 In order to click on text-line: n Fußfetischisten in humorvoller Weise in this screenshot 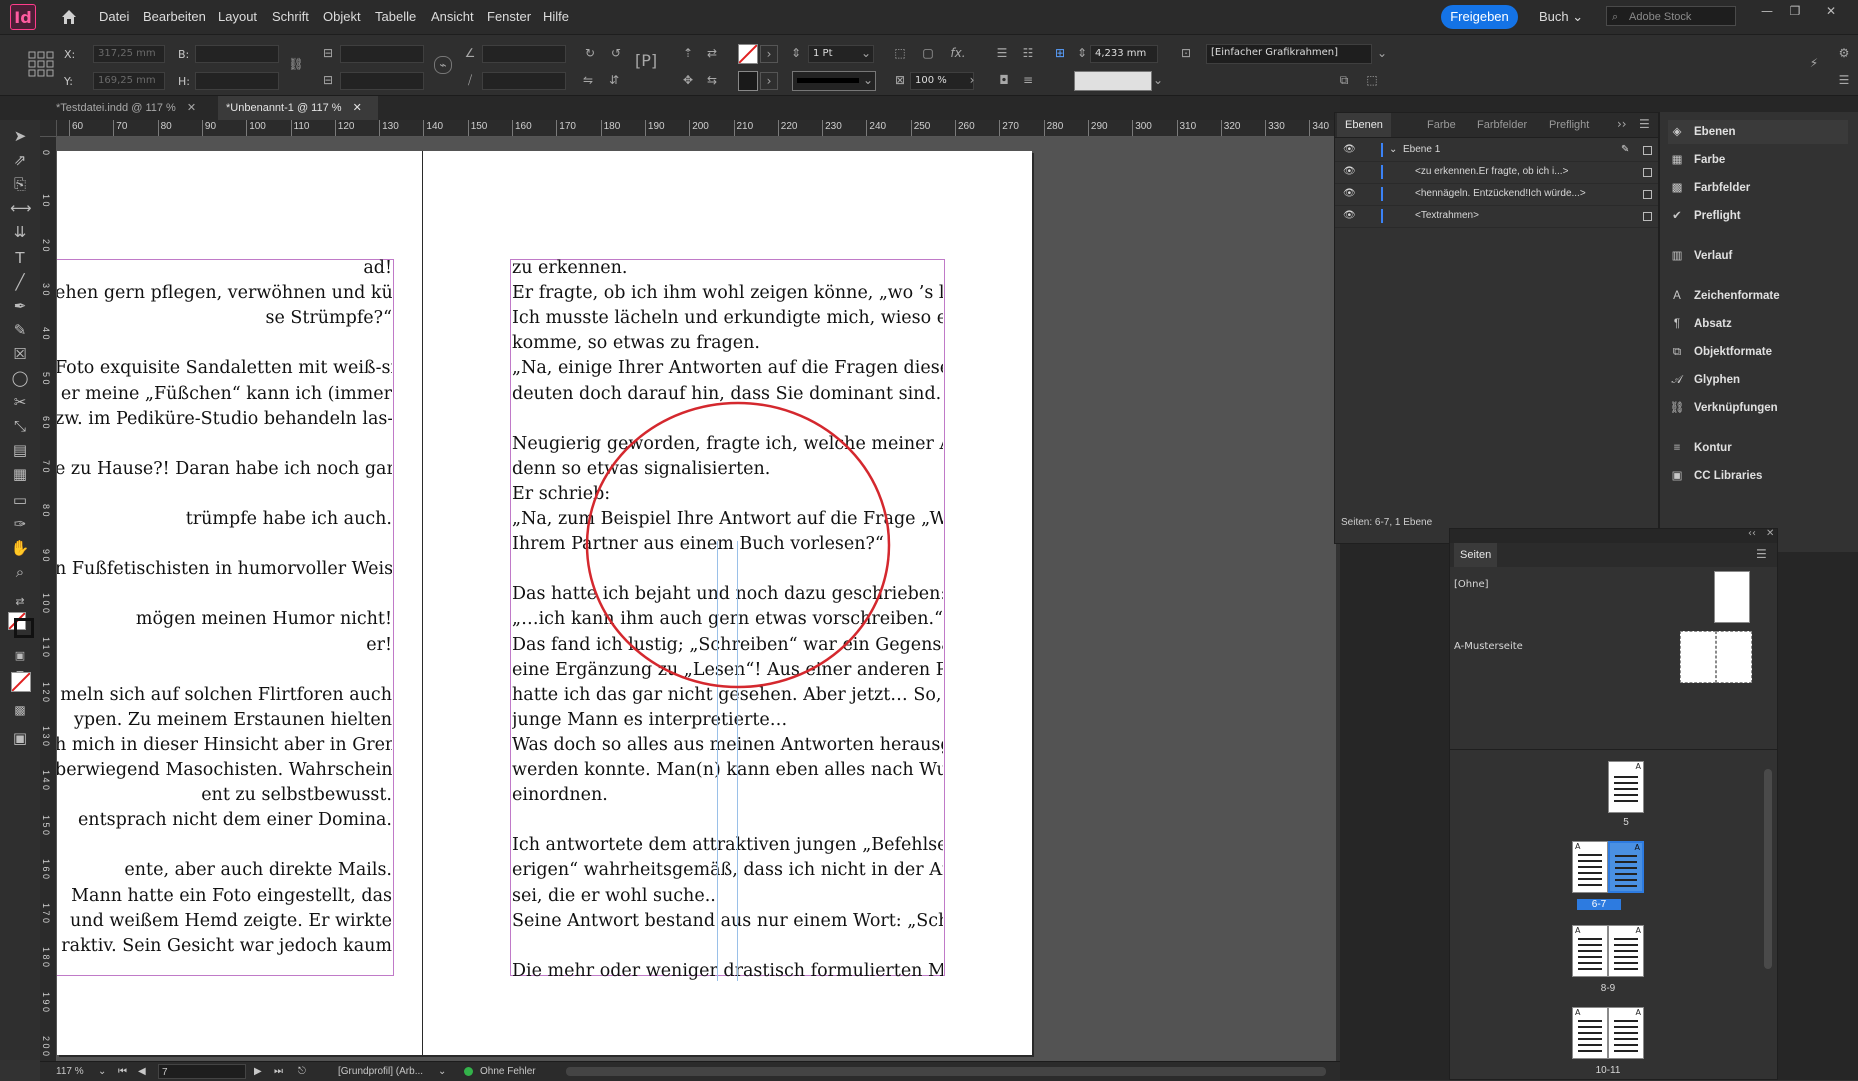, I will do `click(224, 569)`.